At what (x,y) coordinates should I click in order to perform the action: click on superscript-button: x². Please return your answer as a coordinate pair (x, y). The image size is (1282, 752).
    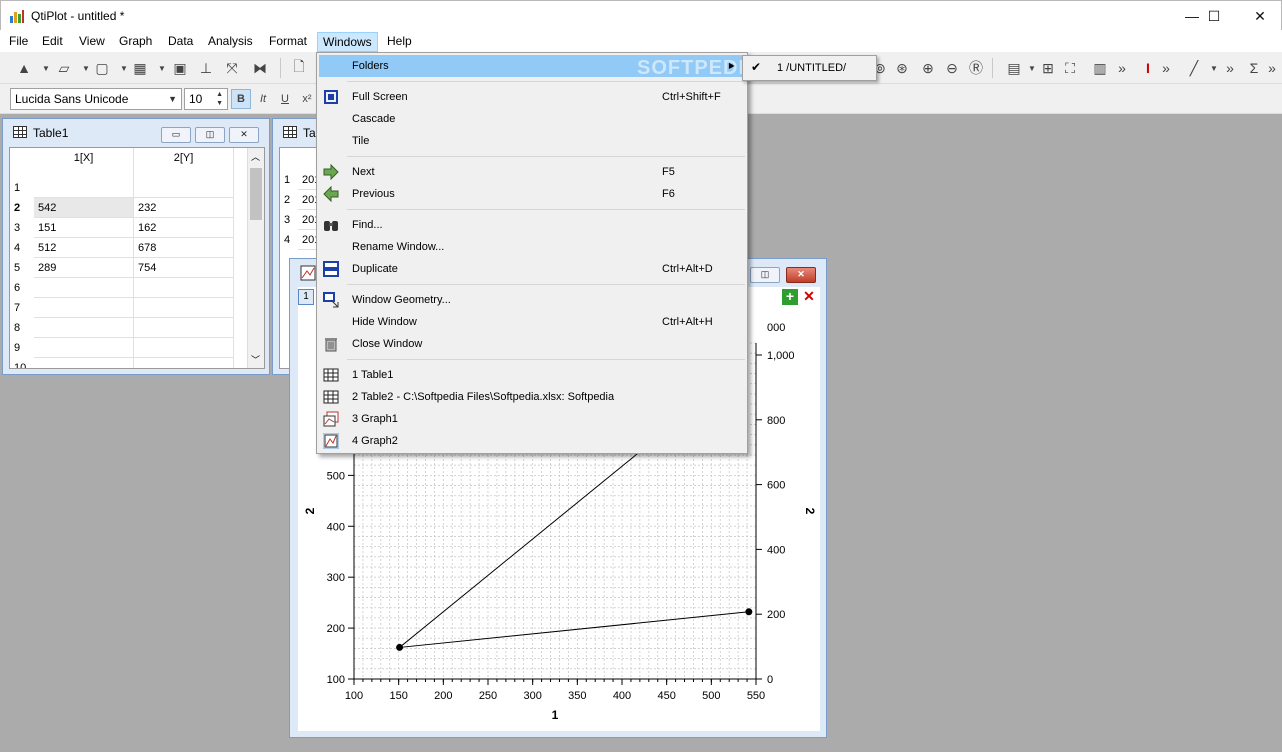
    Looking at the image, I should click on (307, 99).